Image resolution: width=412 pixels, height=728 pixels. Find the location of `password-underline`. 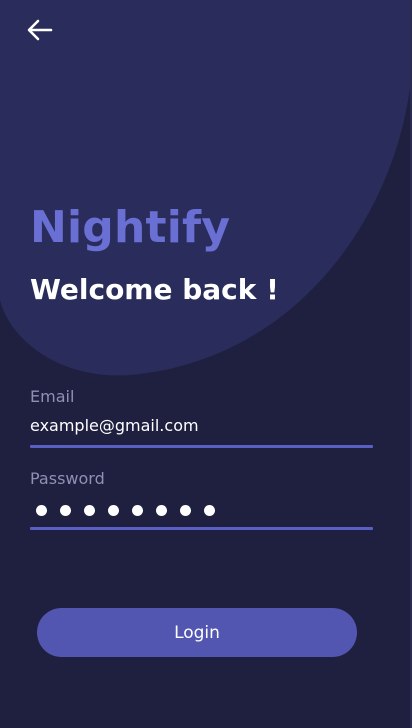

password-underline is located at coordinates (201, 528).